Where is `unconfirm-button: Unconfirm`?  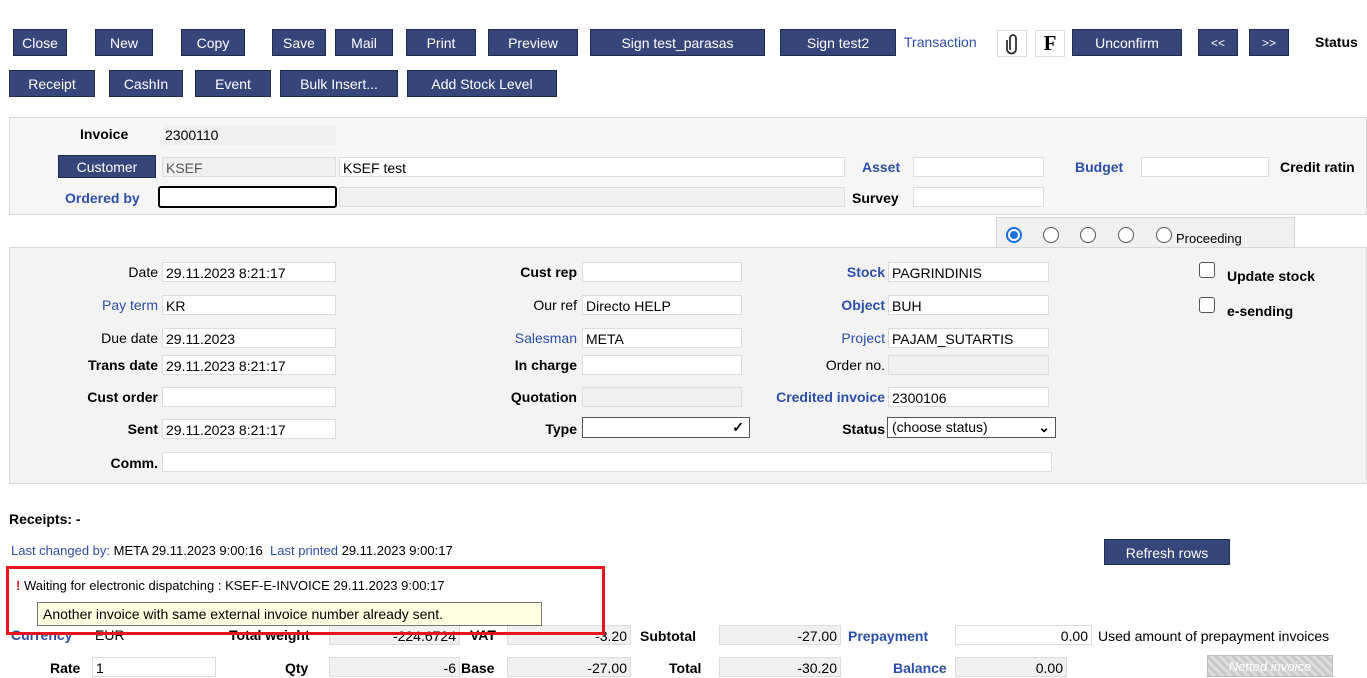 unconfirm-button: Unconfirm is located at coordinates (1127, 42).